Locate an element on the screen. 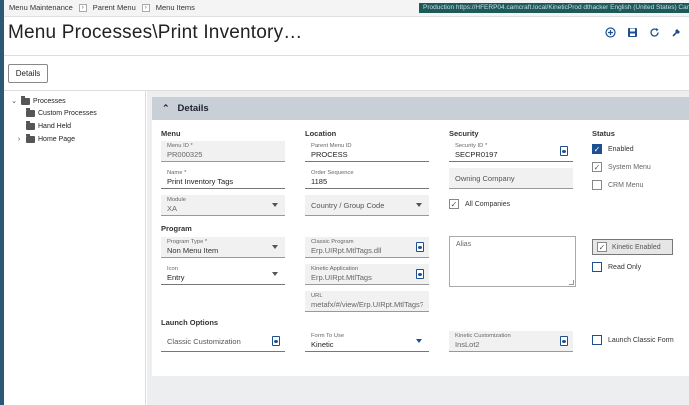 The width and height of the screenshot is (689, 405). kinetic-enabled-checkbox: ✓ Kinetic Enabled is located at coordinates (632, 247).